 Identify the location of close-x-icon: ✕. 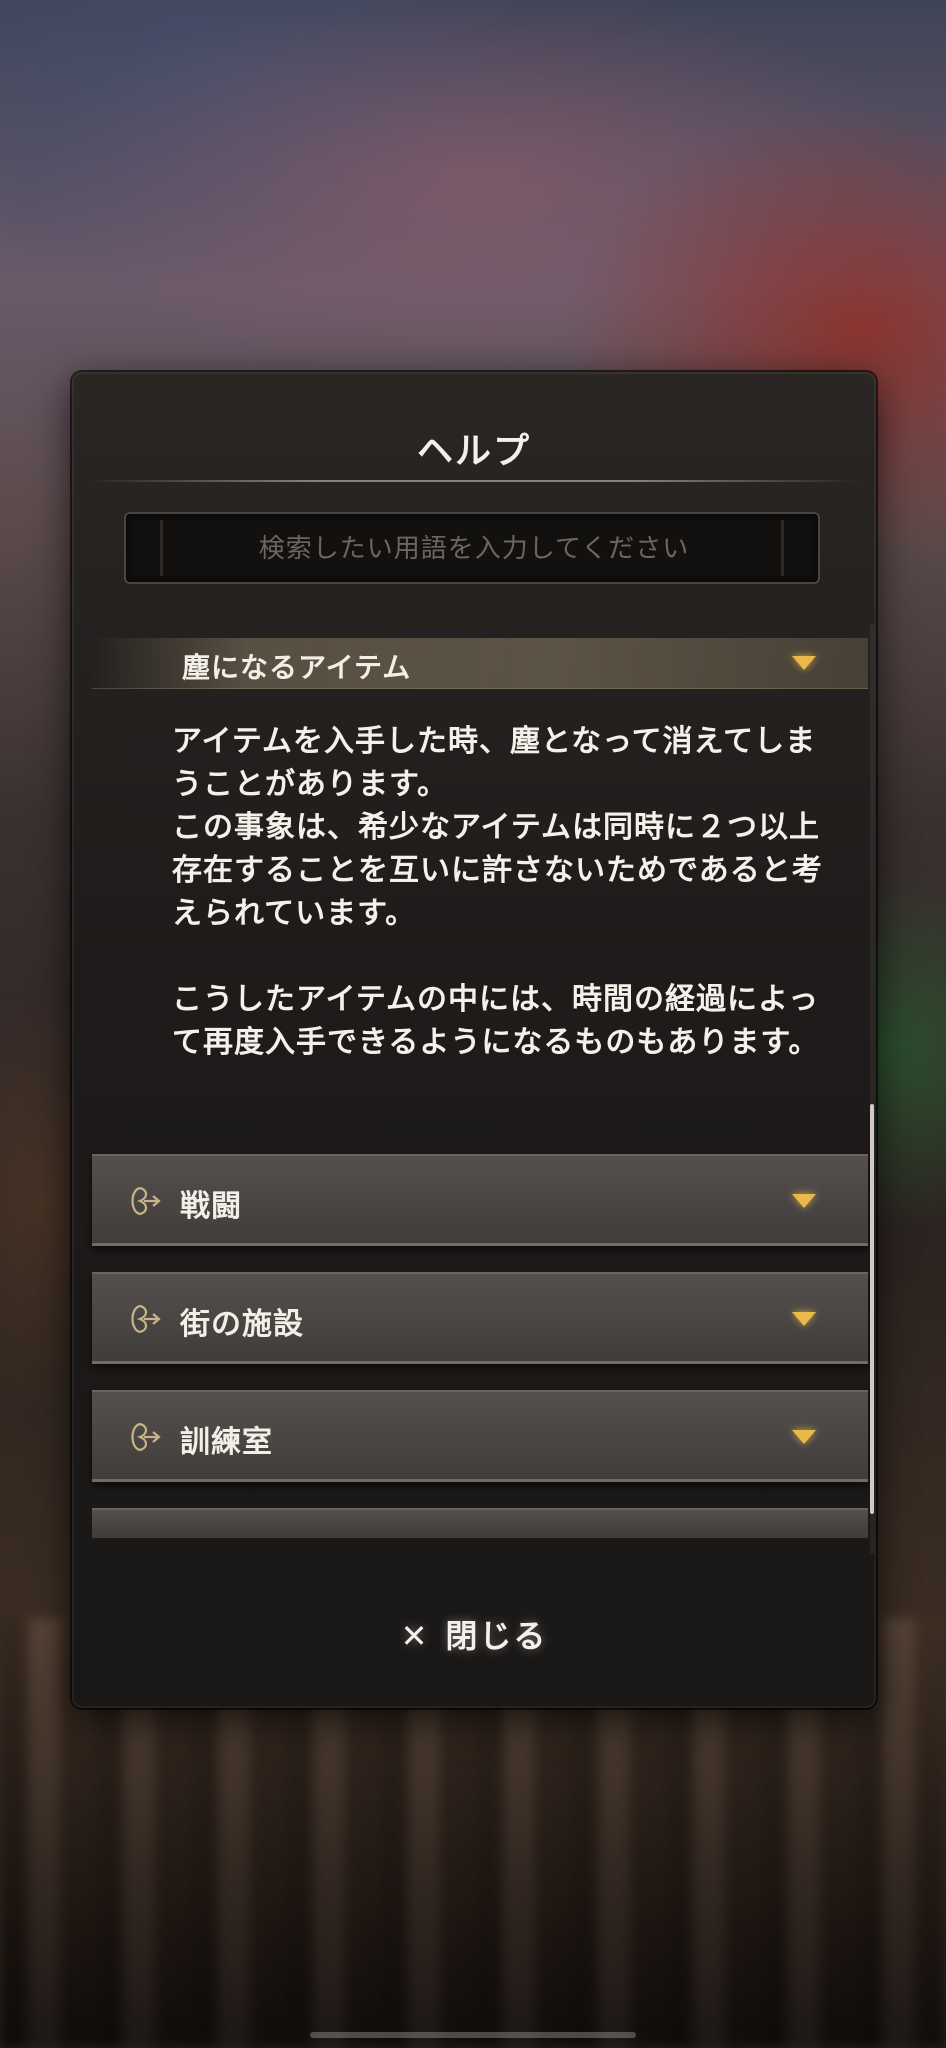
(415, 1636).